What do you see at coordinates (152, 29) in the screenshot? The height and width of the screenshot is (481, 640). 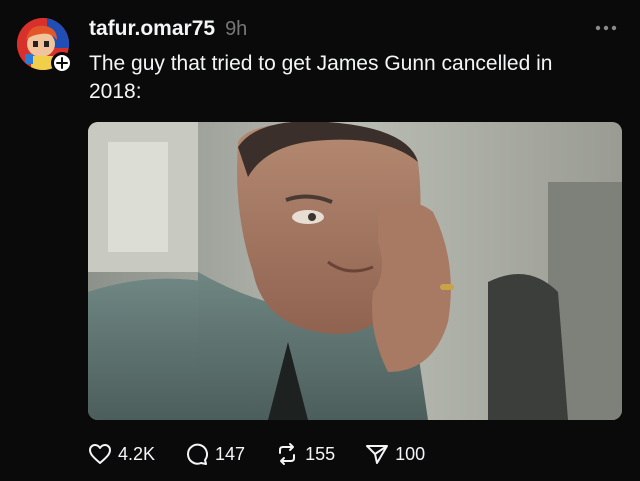 I see `username: tafur.omar75` at bounding box center [152, 29].